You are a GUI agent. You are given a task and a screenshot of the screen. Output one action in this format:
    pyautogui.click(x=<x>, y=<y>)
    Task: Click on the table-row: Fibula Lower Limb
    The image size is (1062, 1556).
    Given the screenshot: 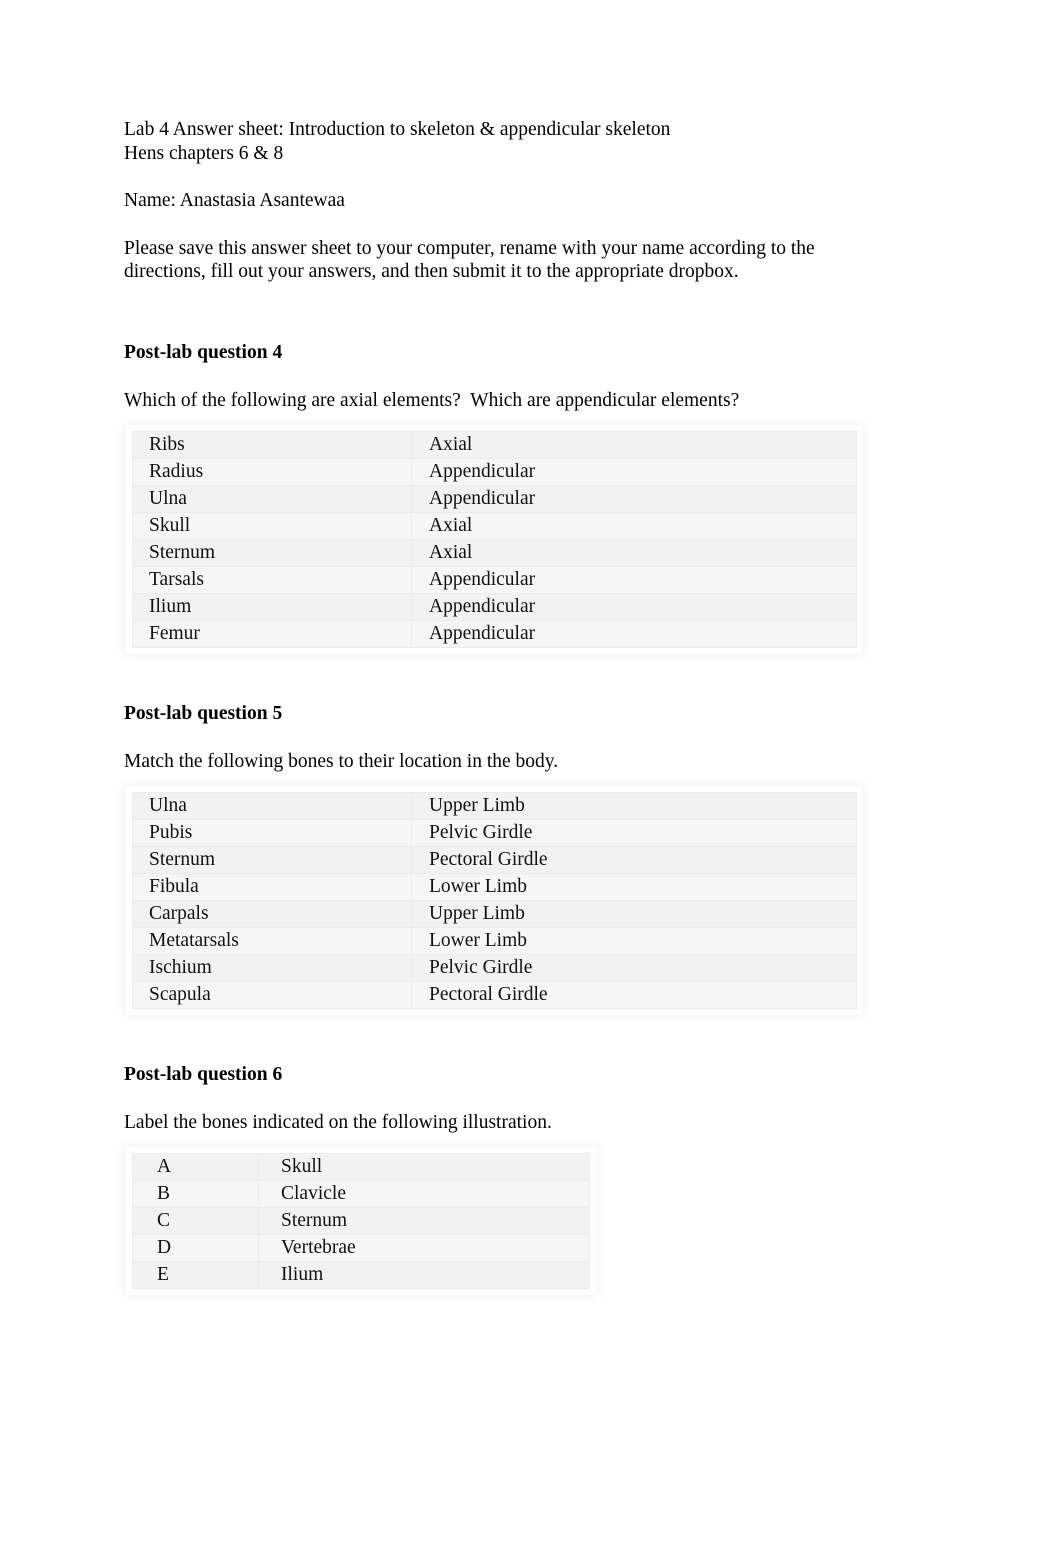 What is the action you would take?
    pyautogui.click(x=494, y=886)
    